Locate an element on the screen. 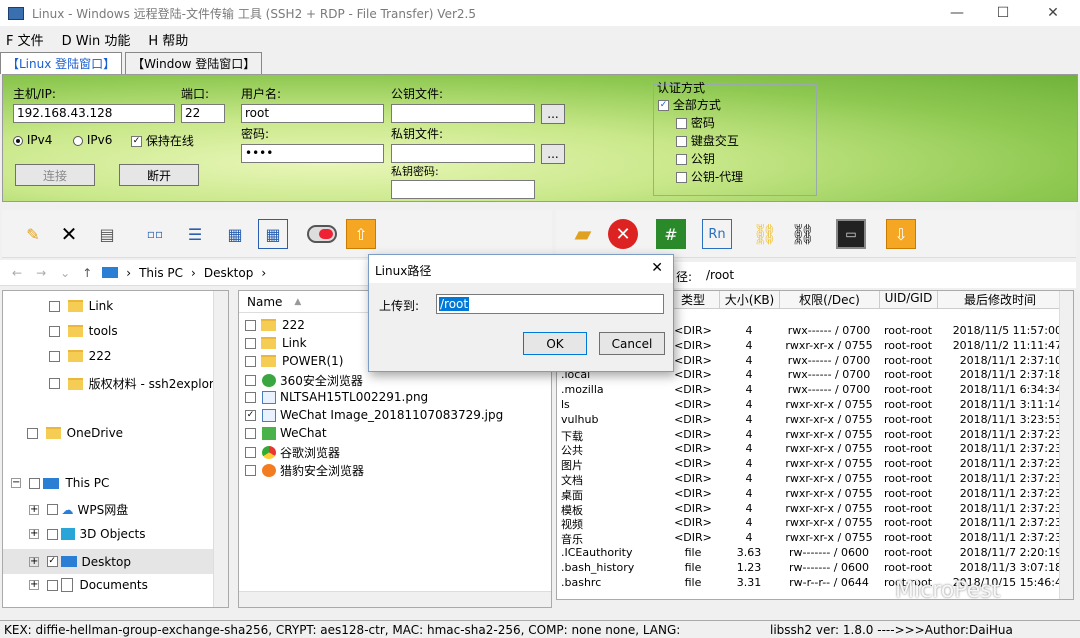 This screenshot has width=1080, height=638. up-arrow-icon: ↑ is located at coordinates (87, 273).